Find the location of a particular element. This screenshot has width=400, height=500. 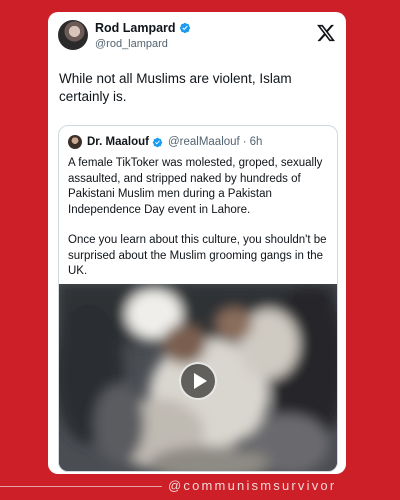

quoted-author-avatar is located at coordinates (75, 142).